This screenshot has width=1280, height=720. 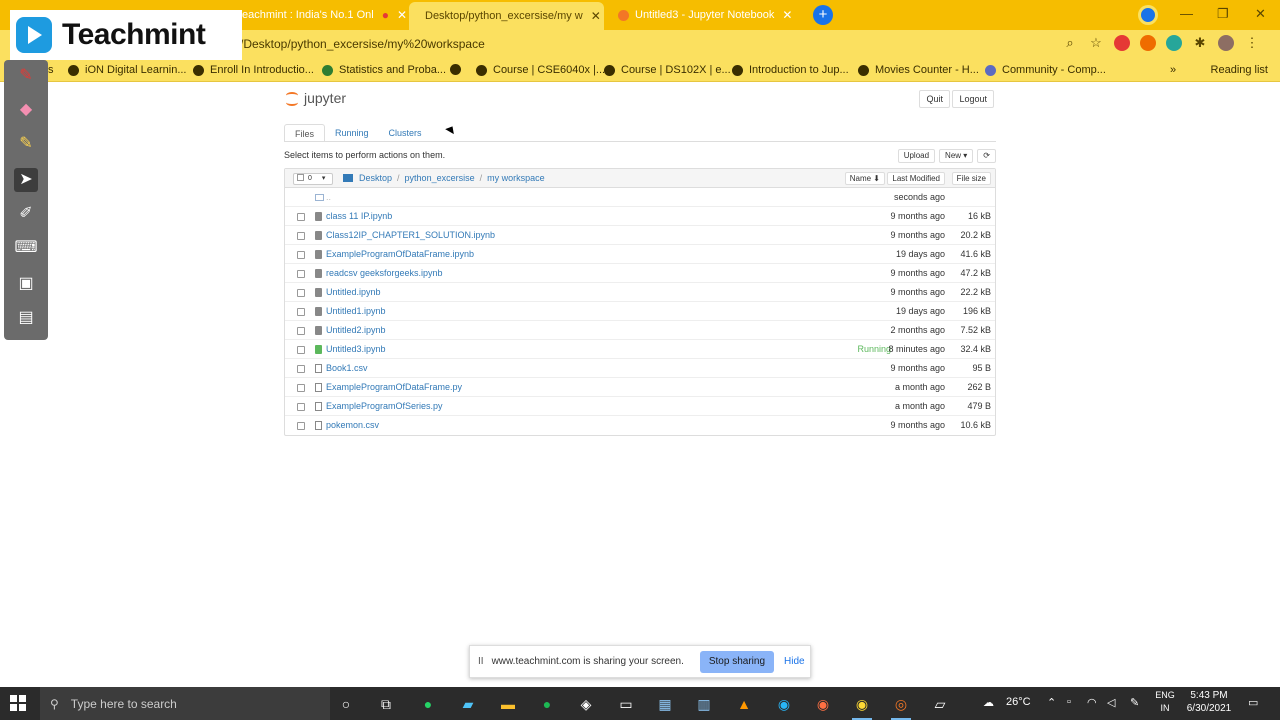 What do you see at coordinates (940, 704) in the screenshot?
I see `app-icon: ▱` at bounding box center [940, 704].